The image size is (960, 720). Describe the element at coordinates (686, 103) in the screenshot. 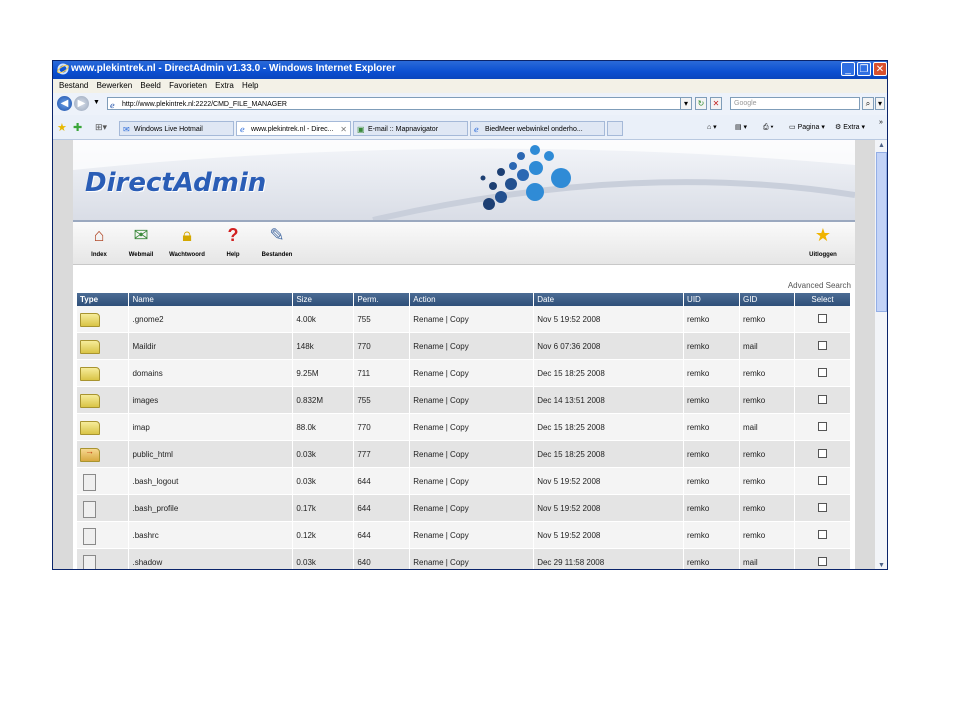

I see `address-dropdown-icon: ▾` at that location.